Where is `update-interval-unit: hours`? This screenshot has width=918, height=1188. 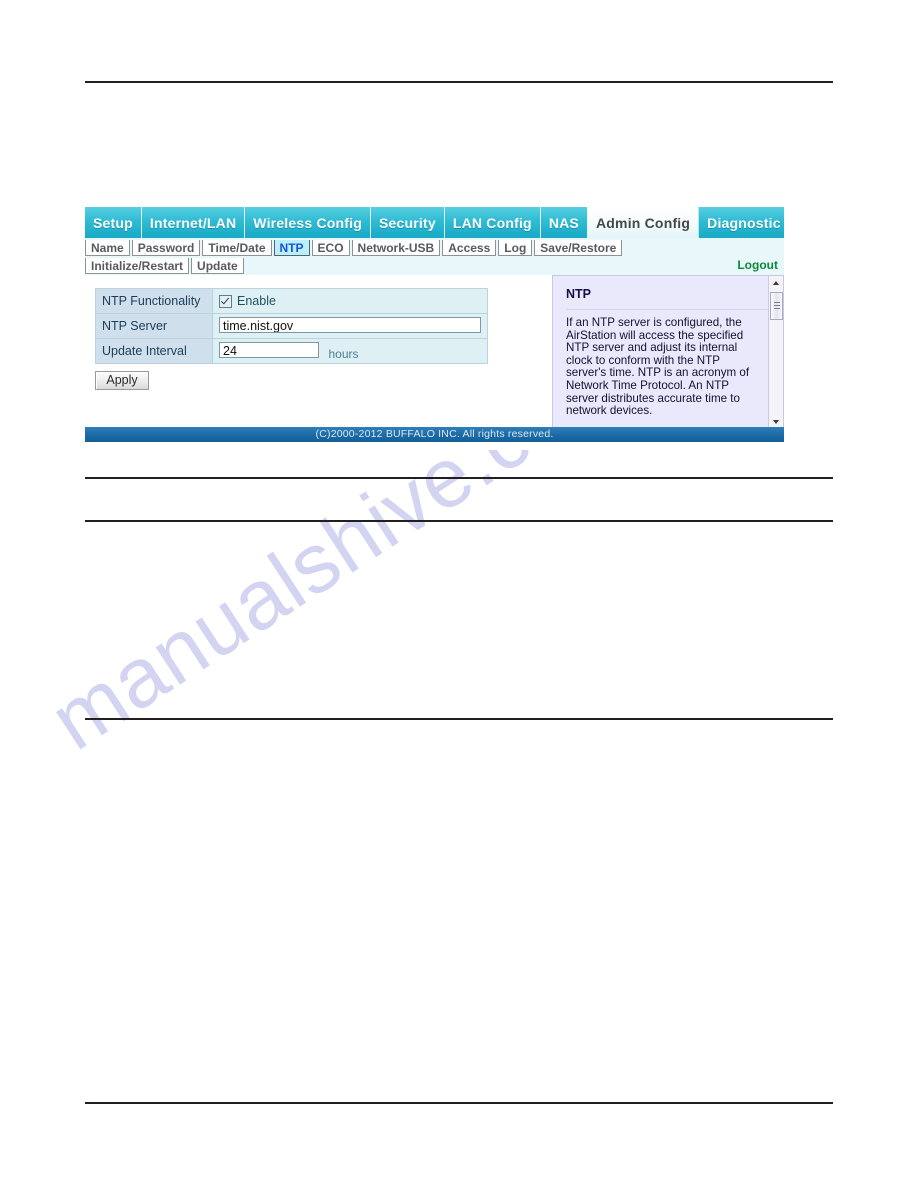 update-interval-unit: hours is located at coordinates (343, 353).